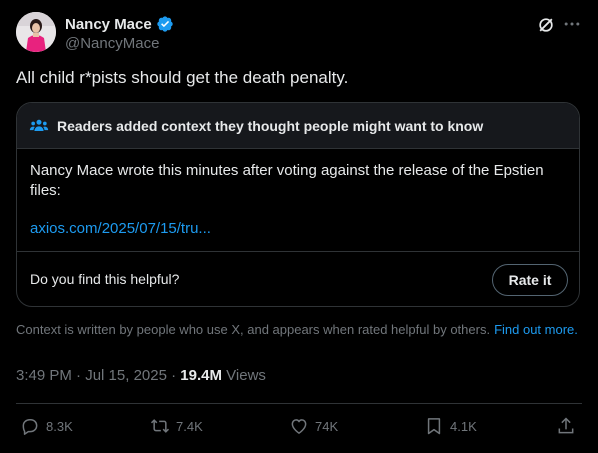 This screenshot has width=598, height=453. Describe the element at coordinates (327, 426) in the screenshot. I see `like-count: 74K` at that location.